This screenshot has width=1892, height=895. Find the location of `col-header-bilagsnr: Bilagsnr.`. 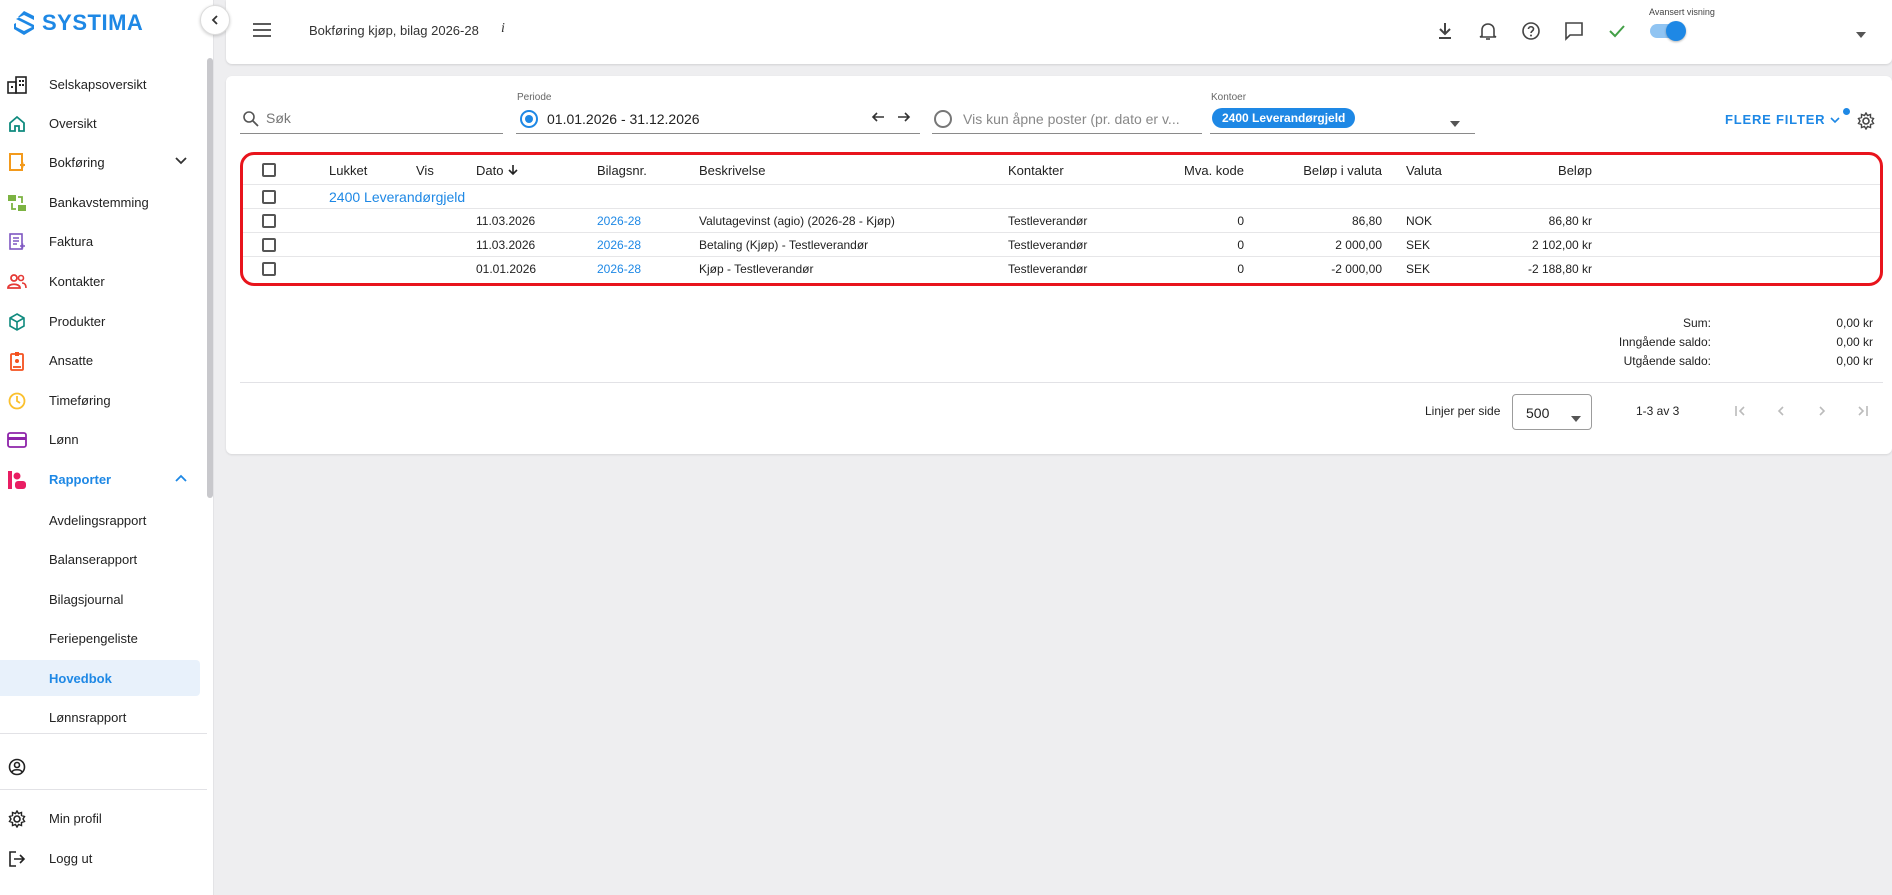

col-header-bilagsnr: Bilagsnr. is located at coordinates (622, 170).